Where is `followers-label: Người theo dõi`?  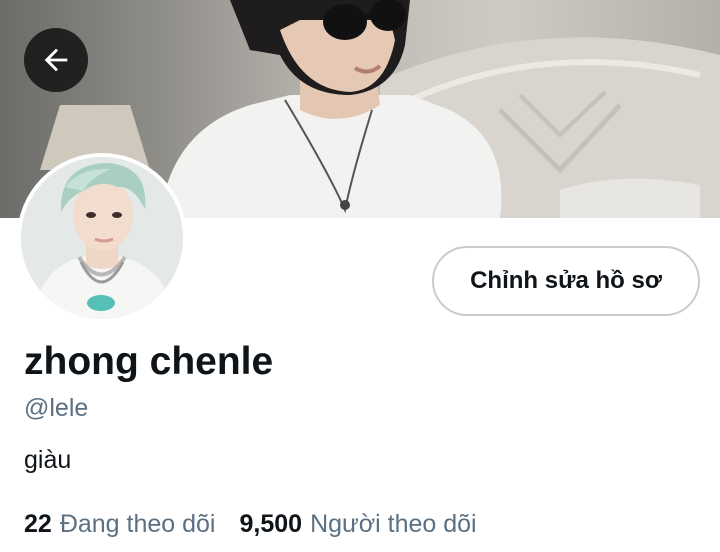
followers-label: Người theo dõi is located at coordinates (393, 524).